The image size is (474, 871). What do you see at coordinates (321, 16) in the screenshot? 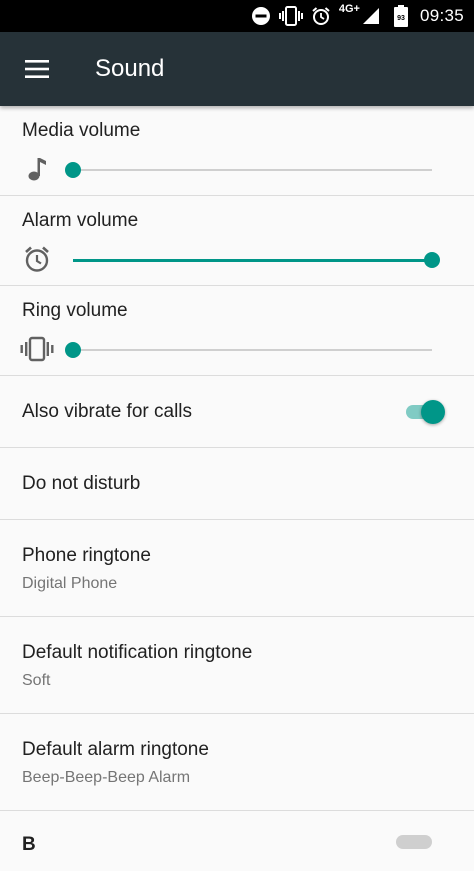
I see `alarm-icon` at bounding box center [321, 16].